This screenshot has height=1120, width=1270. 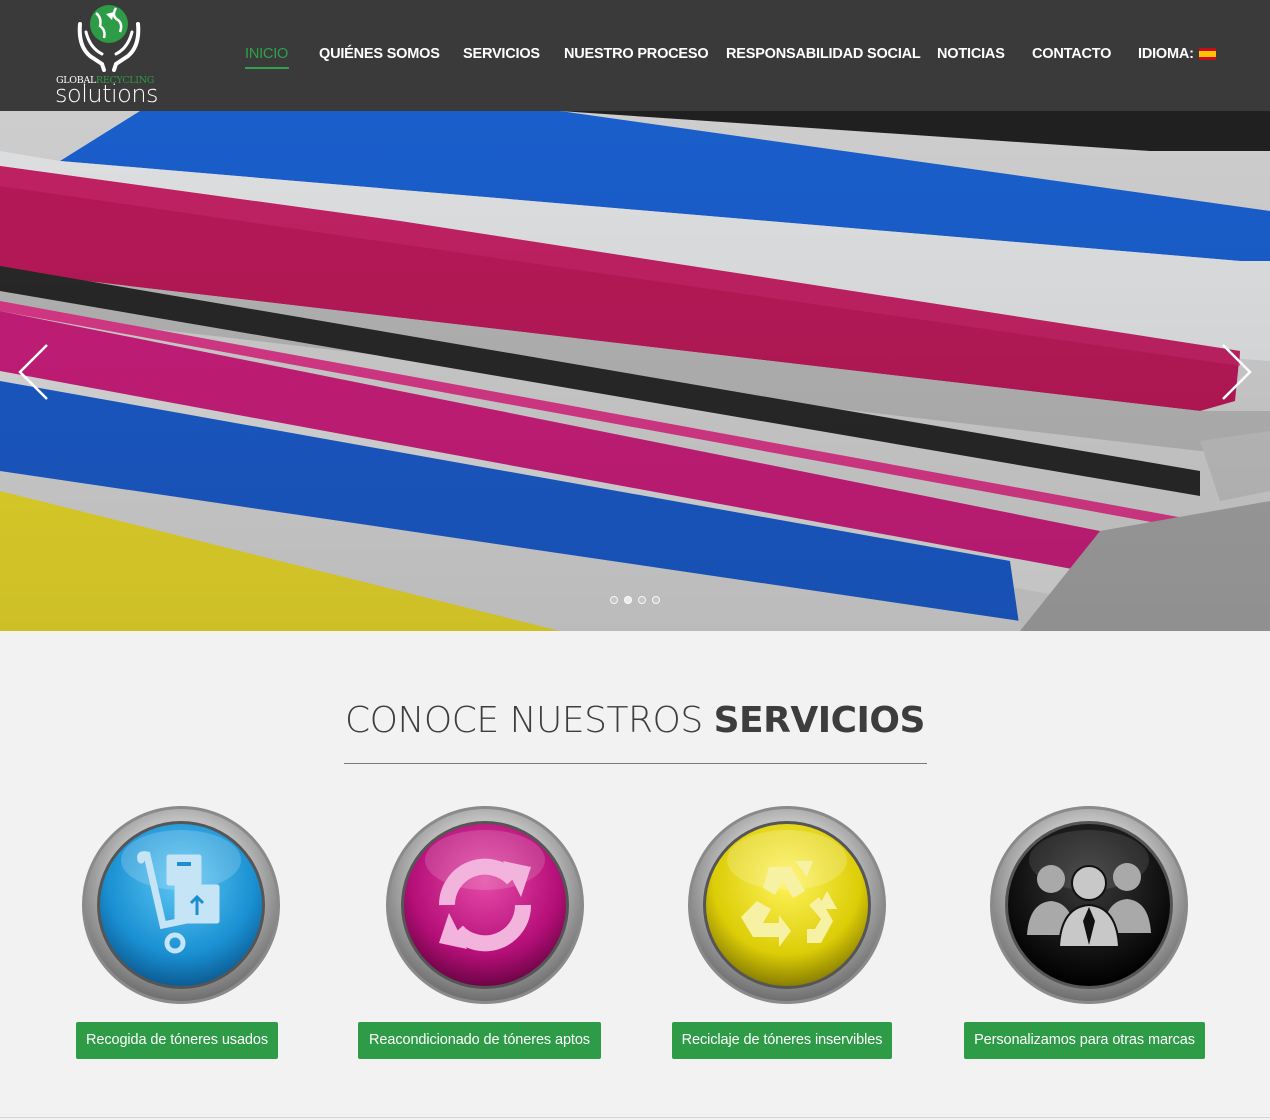 I want to click on service-button-reciclaje: Reciclaje de tóneres inservibles, so click(x=782, y=1040).